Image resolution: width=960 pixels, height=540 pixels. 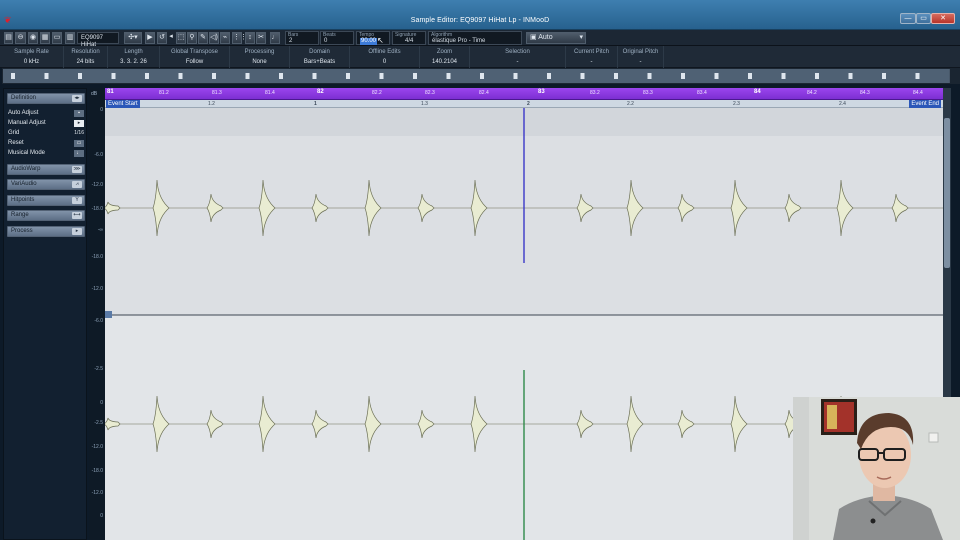 I want to click on process-section: Process ▸, so click(x=46, y=231).